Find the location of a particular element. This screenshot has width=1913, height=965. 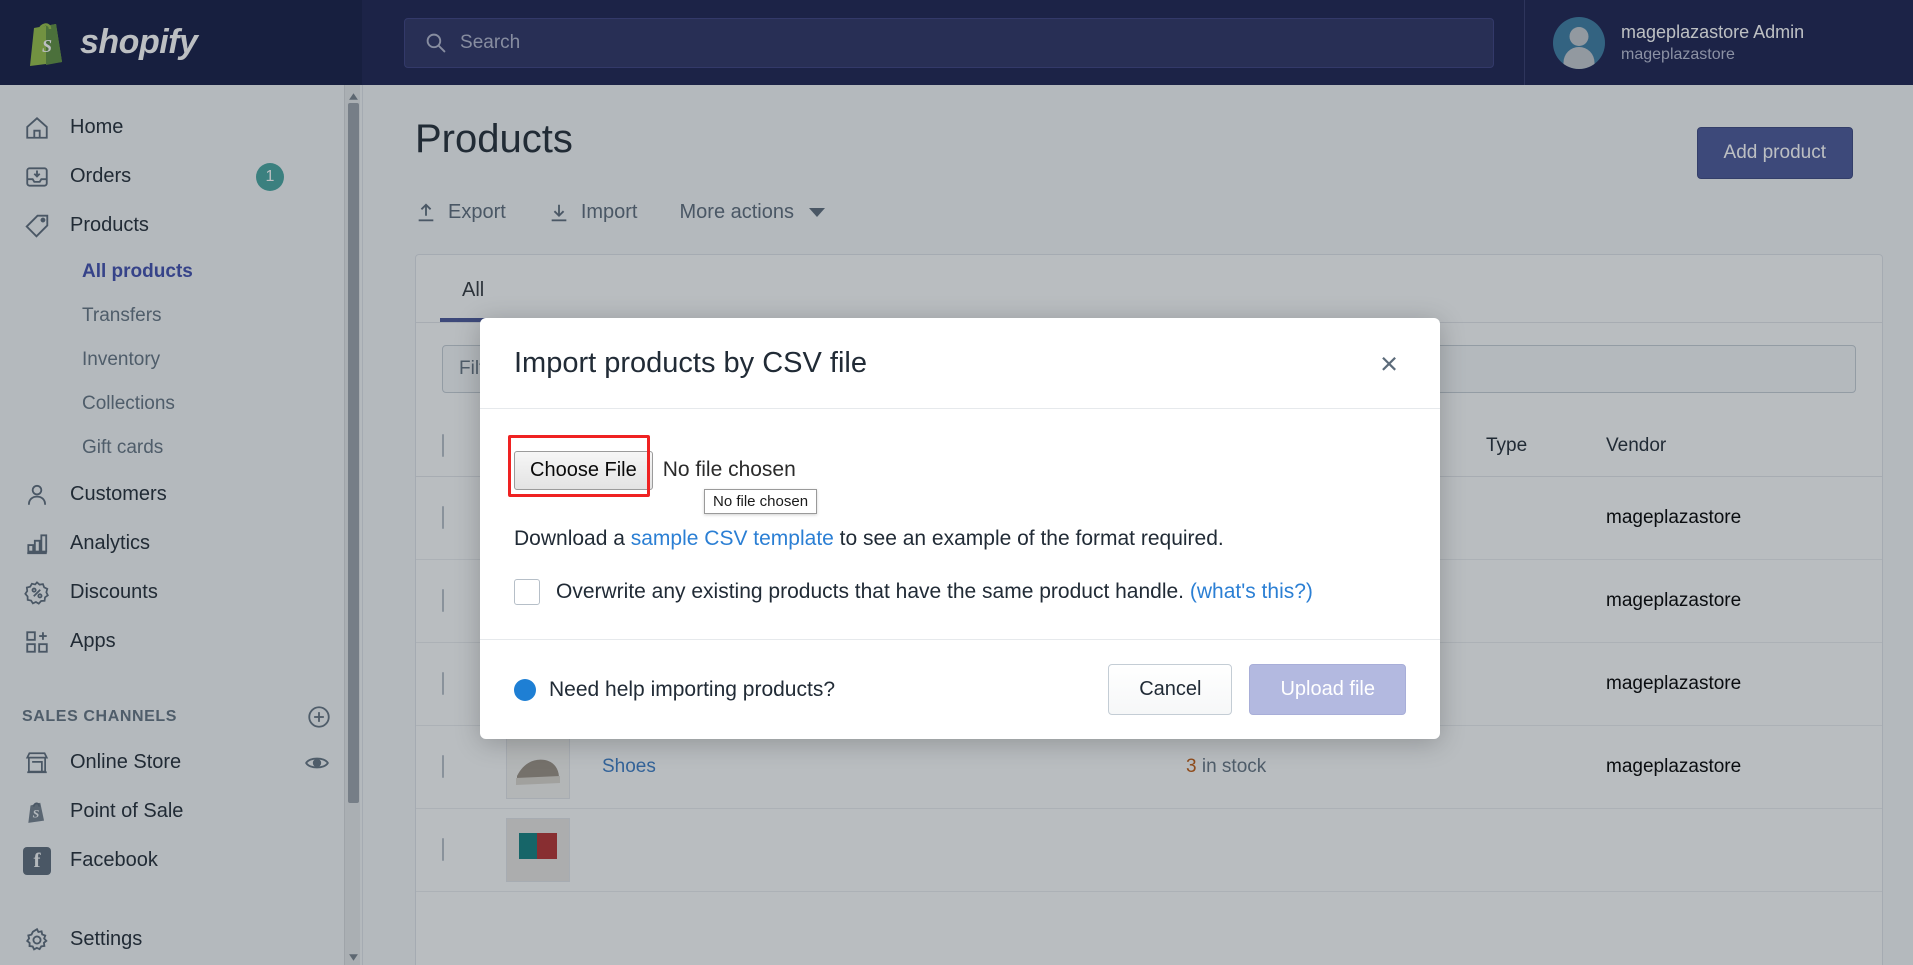

footer-buttons: Cancel Upload file is located at coordinates (1257, 689).